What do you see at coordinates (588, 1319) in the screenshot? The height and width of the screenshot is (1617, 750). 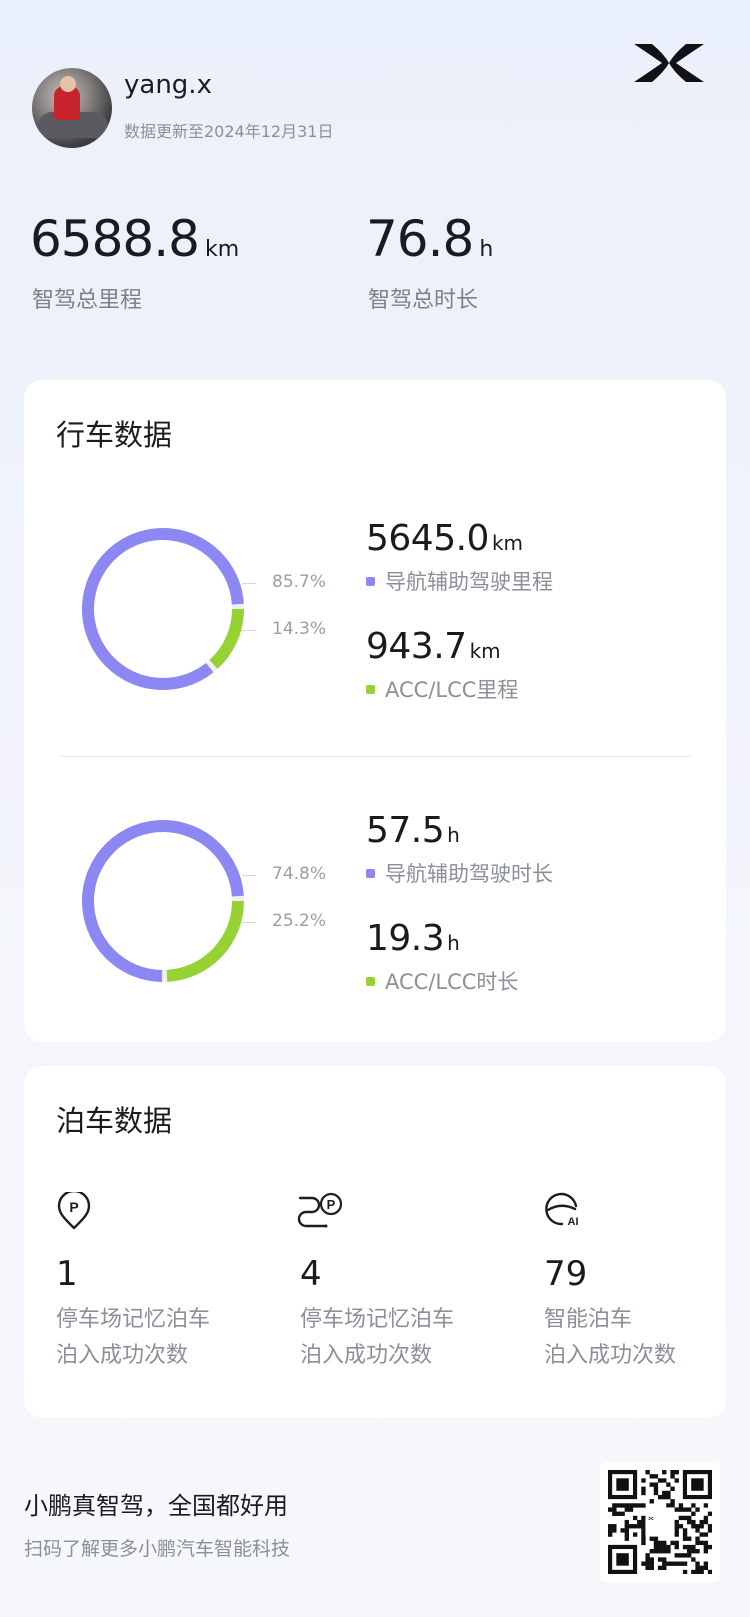 I see `parking-label-3a: 智能泊车` at bounding box center [588, 1319].